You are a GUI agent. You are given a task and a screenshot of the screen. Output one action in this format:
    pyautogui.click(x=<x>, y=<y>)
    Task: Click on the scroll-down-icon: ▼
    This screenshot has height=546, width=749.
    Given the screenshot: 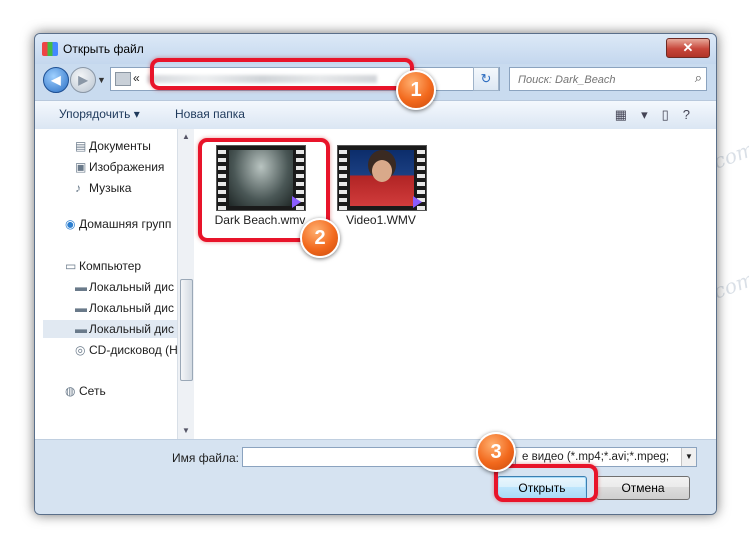 What is the action you would take?
    pyautogui.click(x=186, y=431)
    